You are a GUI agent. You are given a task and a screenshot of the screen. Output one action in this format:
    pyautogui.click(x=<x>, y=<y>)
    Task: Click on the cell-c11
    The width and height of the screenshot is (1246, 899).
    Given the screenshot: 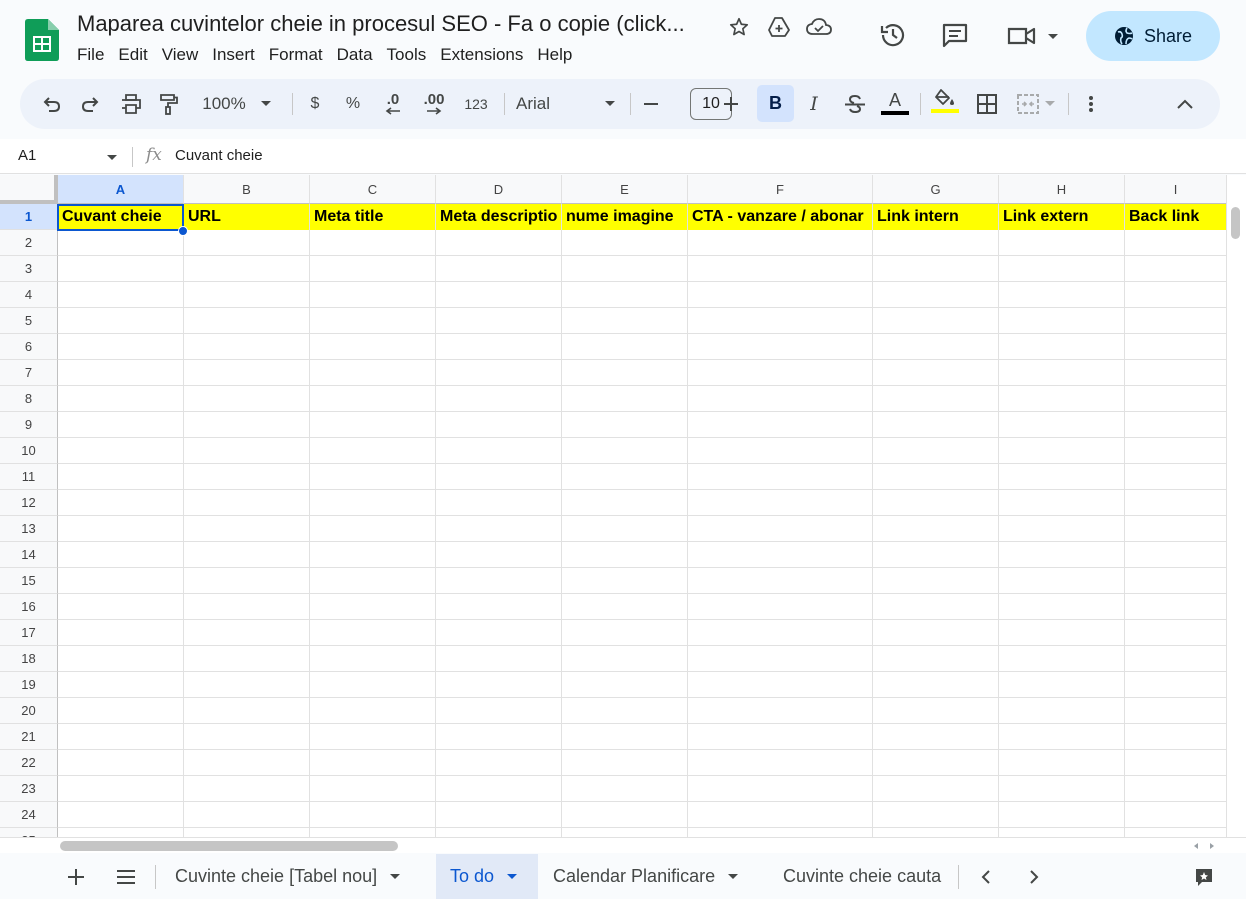 What is the action you would take?
    pyautogui.click(x=373, y=477)
    